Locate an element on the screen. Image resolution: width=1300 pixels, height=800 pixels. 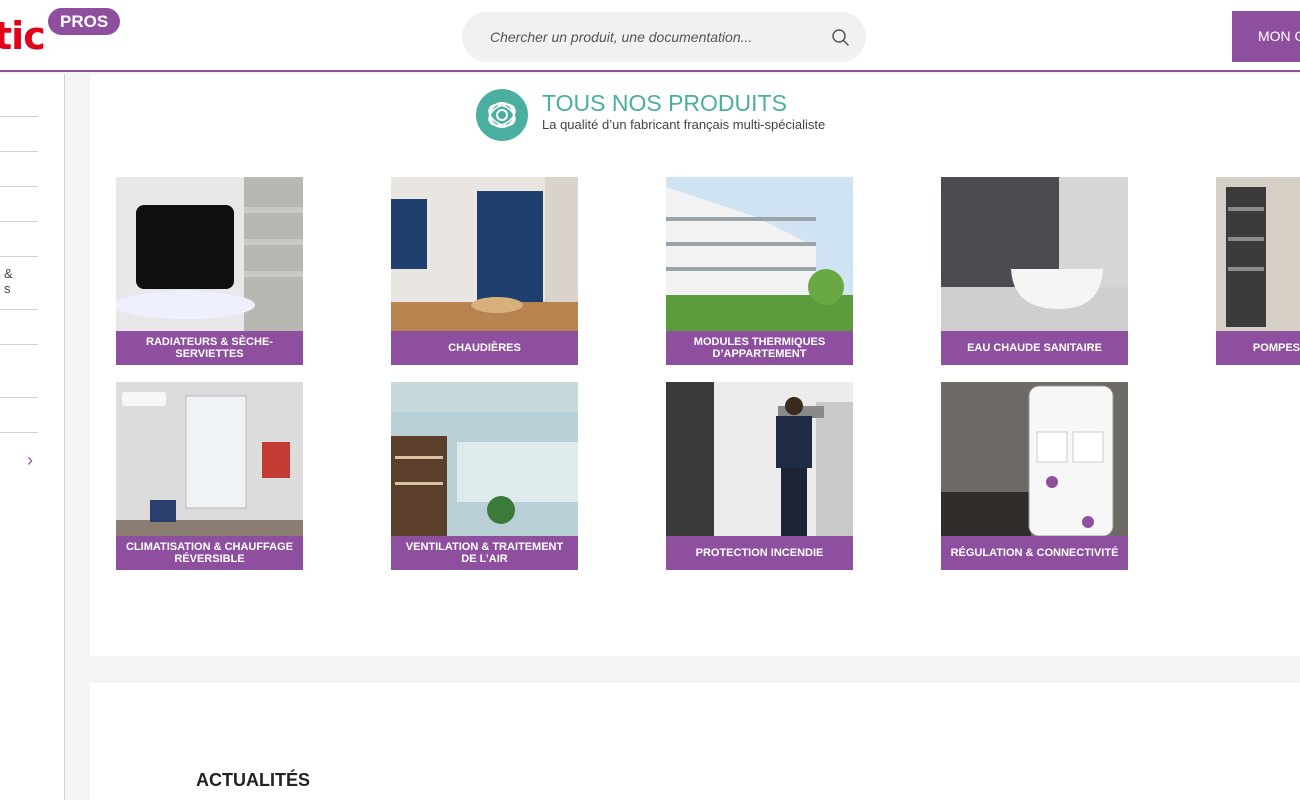
product-label: VENTILATION & TRAITEMENT DE L’AIR is located at coordinates (484, 553).